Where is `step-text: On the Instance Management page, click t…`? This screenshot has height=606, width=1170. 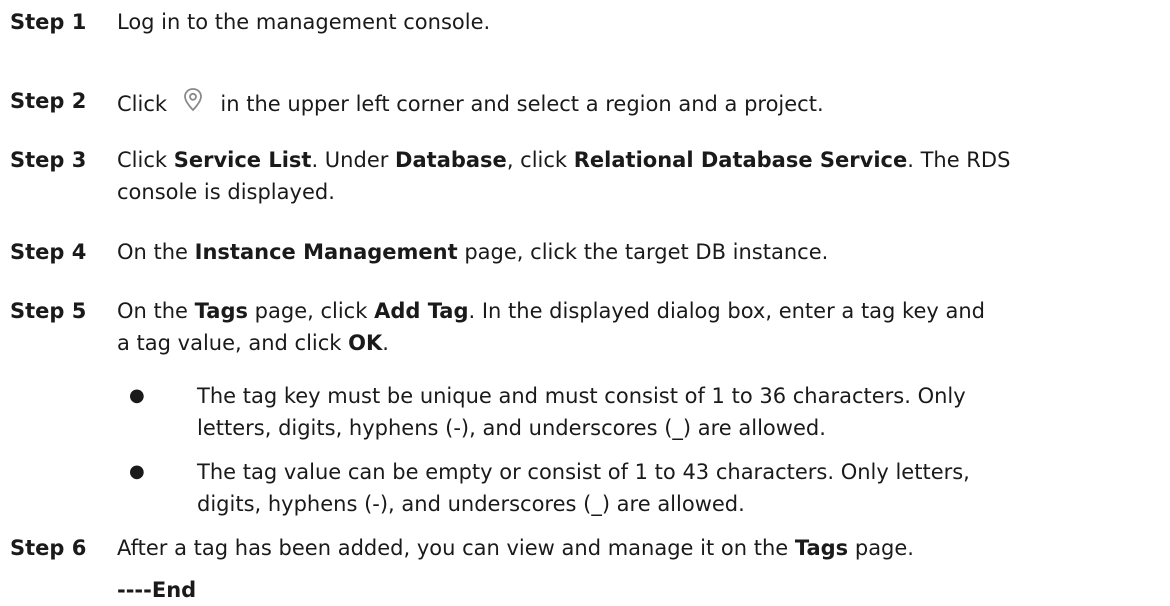 step-text: On the Instance Management page, click t… is located at coordinates (637, 252).